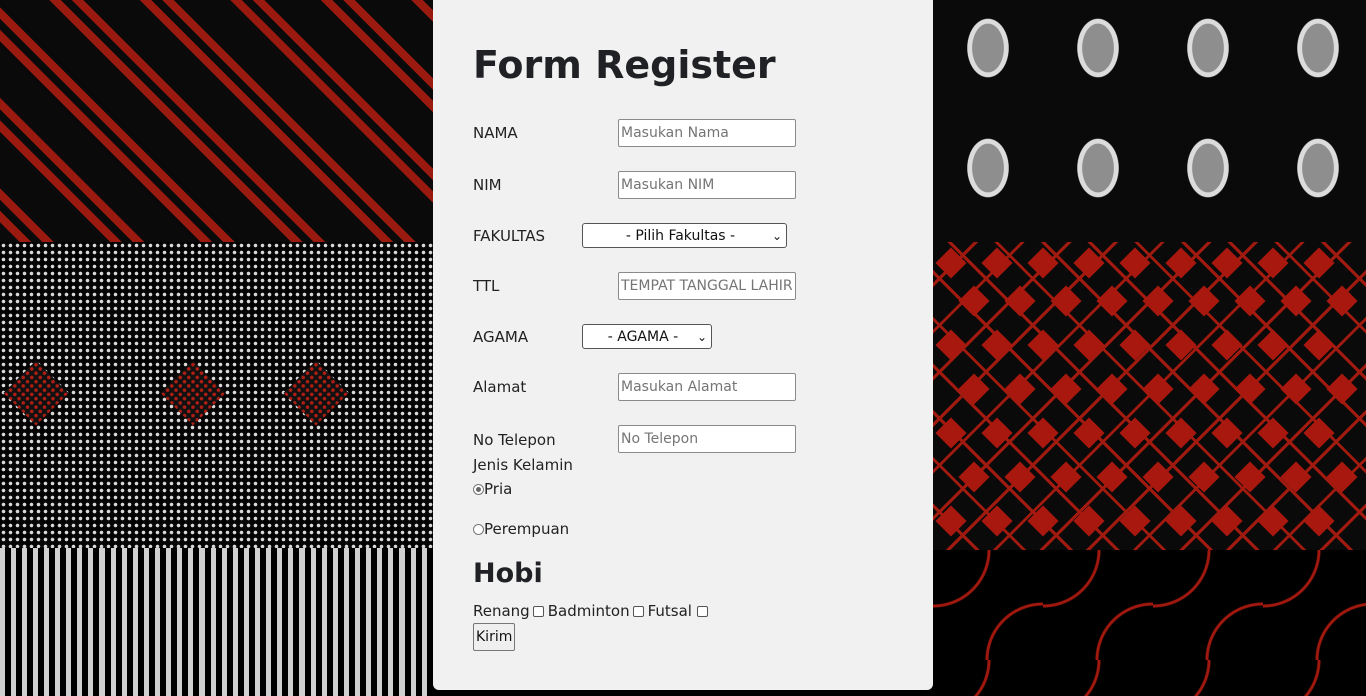 Image resolution: width=1366 pixels, height=696 pixels. I want to click on hobi-badminton-checkbox, so click(638, 611).